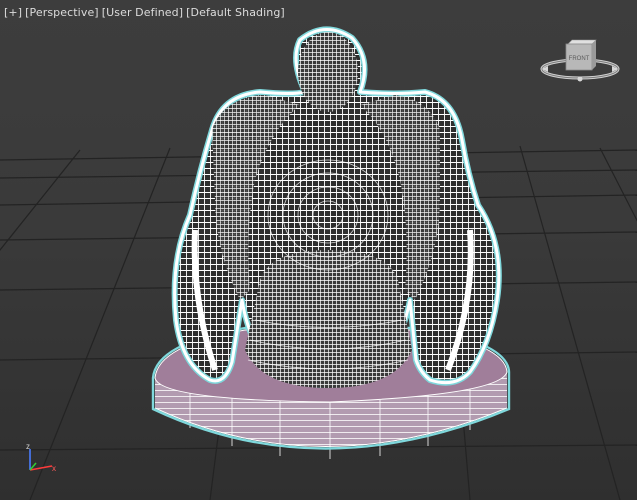 Image resolution: width=637 pixels, height=500 pixels. I want to click on viewcube-face-label: FRONT, so click(579, 59).